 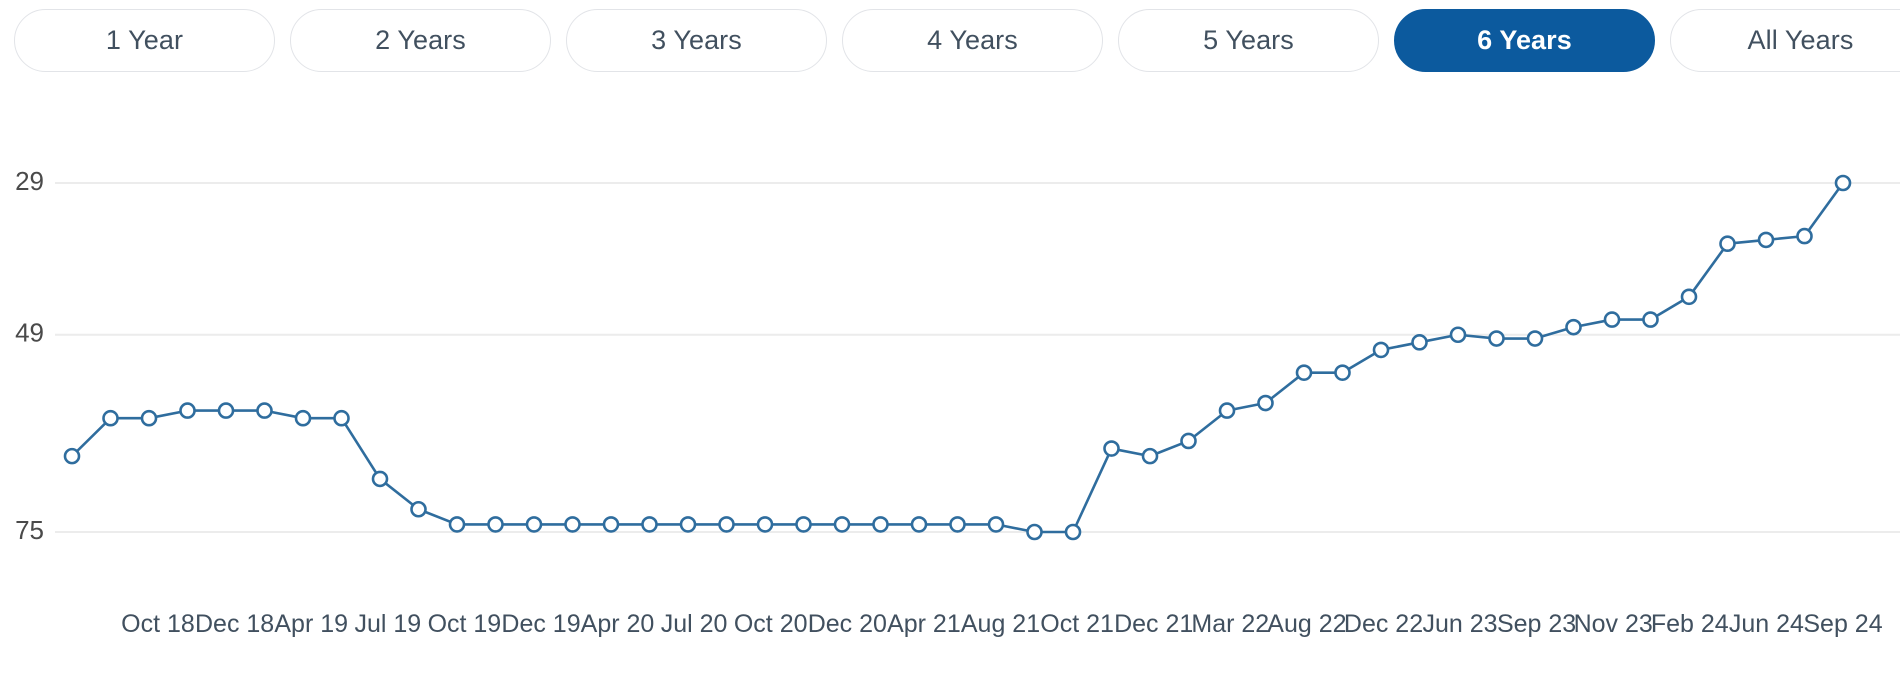 What do you see at coordinates (972, 40) in the screenshot?
I see `range-option-4-years: 4 Years` at bounding box center [972, 40].